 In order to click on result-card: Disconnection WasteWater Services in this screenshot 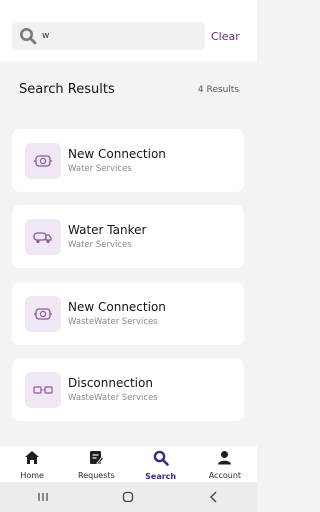, I will do `click(128, 389)`.